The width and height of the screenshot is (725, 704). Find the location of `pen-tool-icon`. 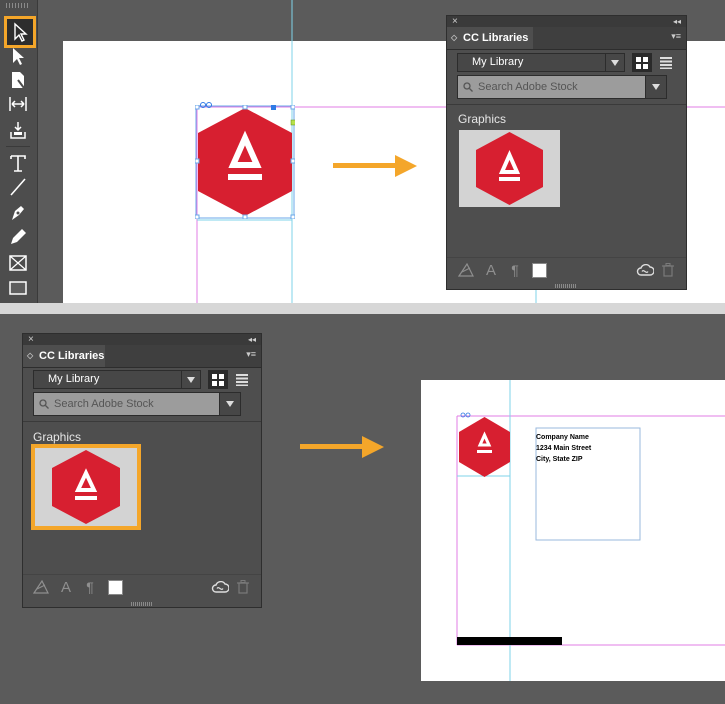

pen-tool-icon is located at coordinates (18, 213).